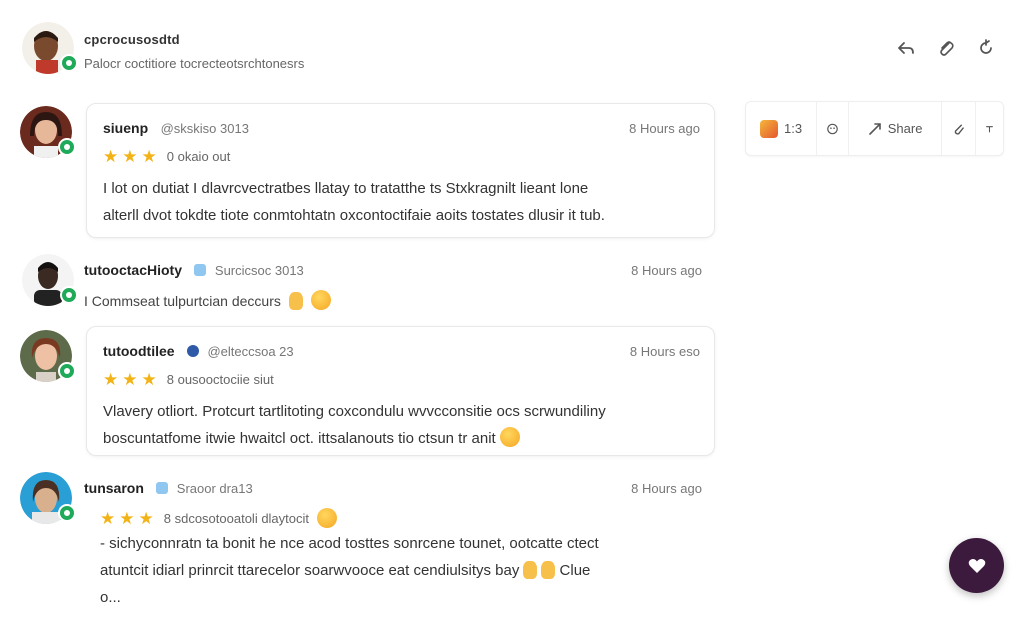  Describe the element at coordinates (204, 128) in the screenshot. I see `author-handle: @skskiso 3013` at that location.